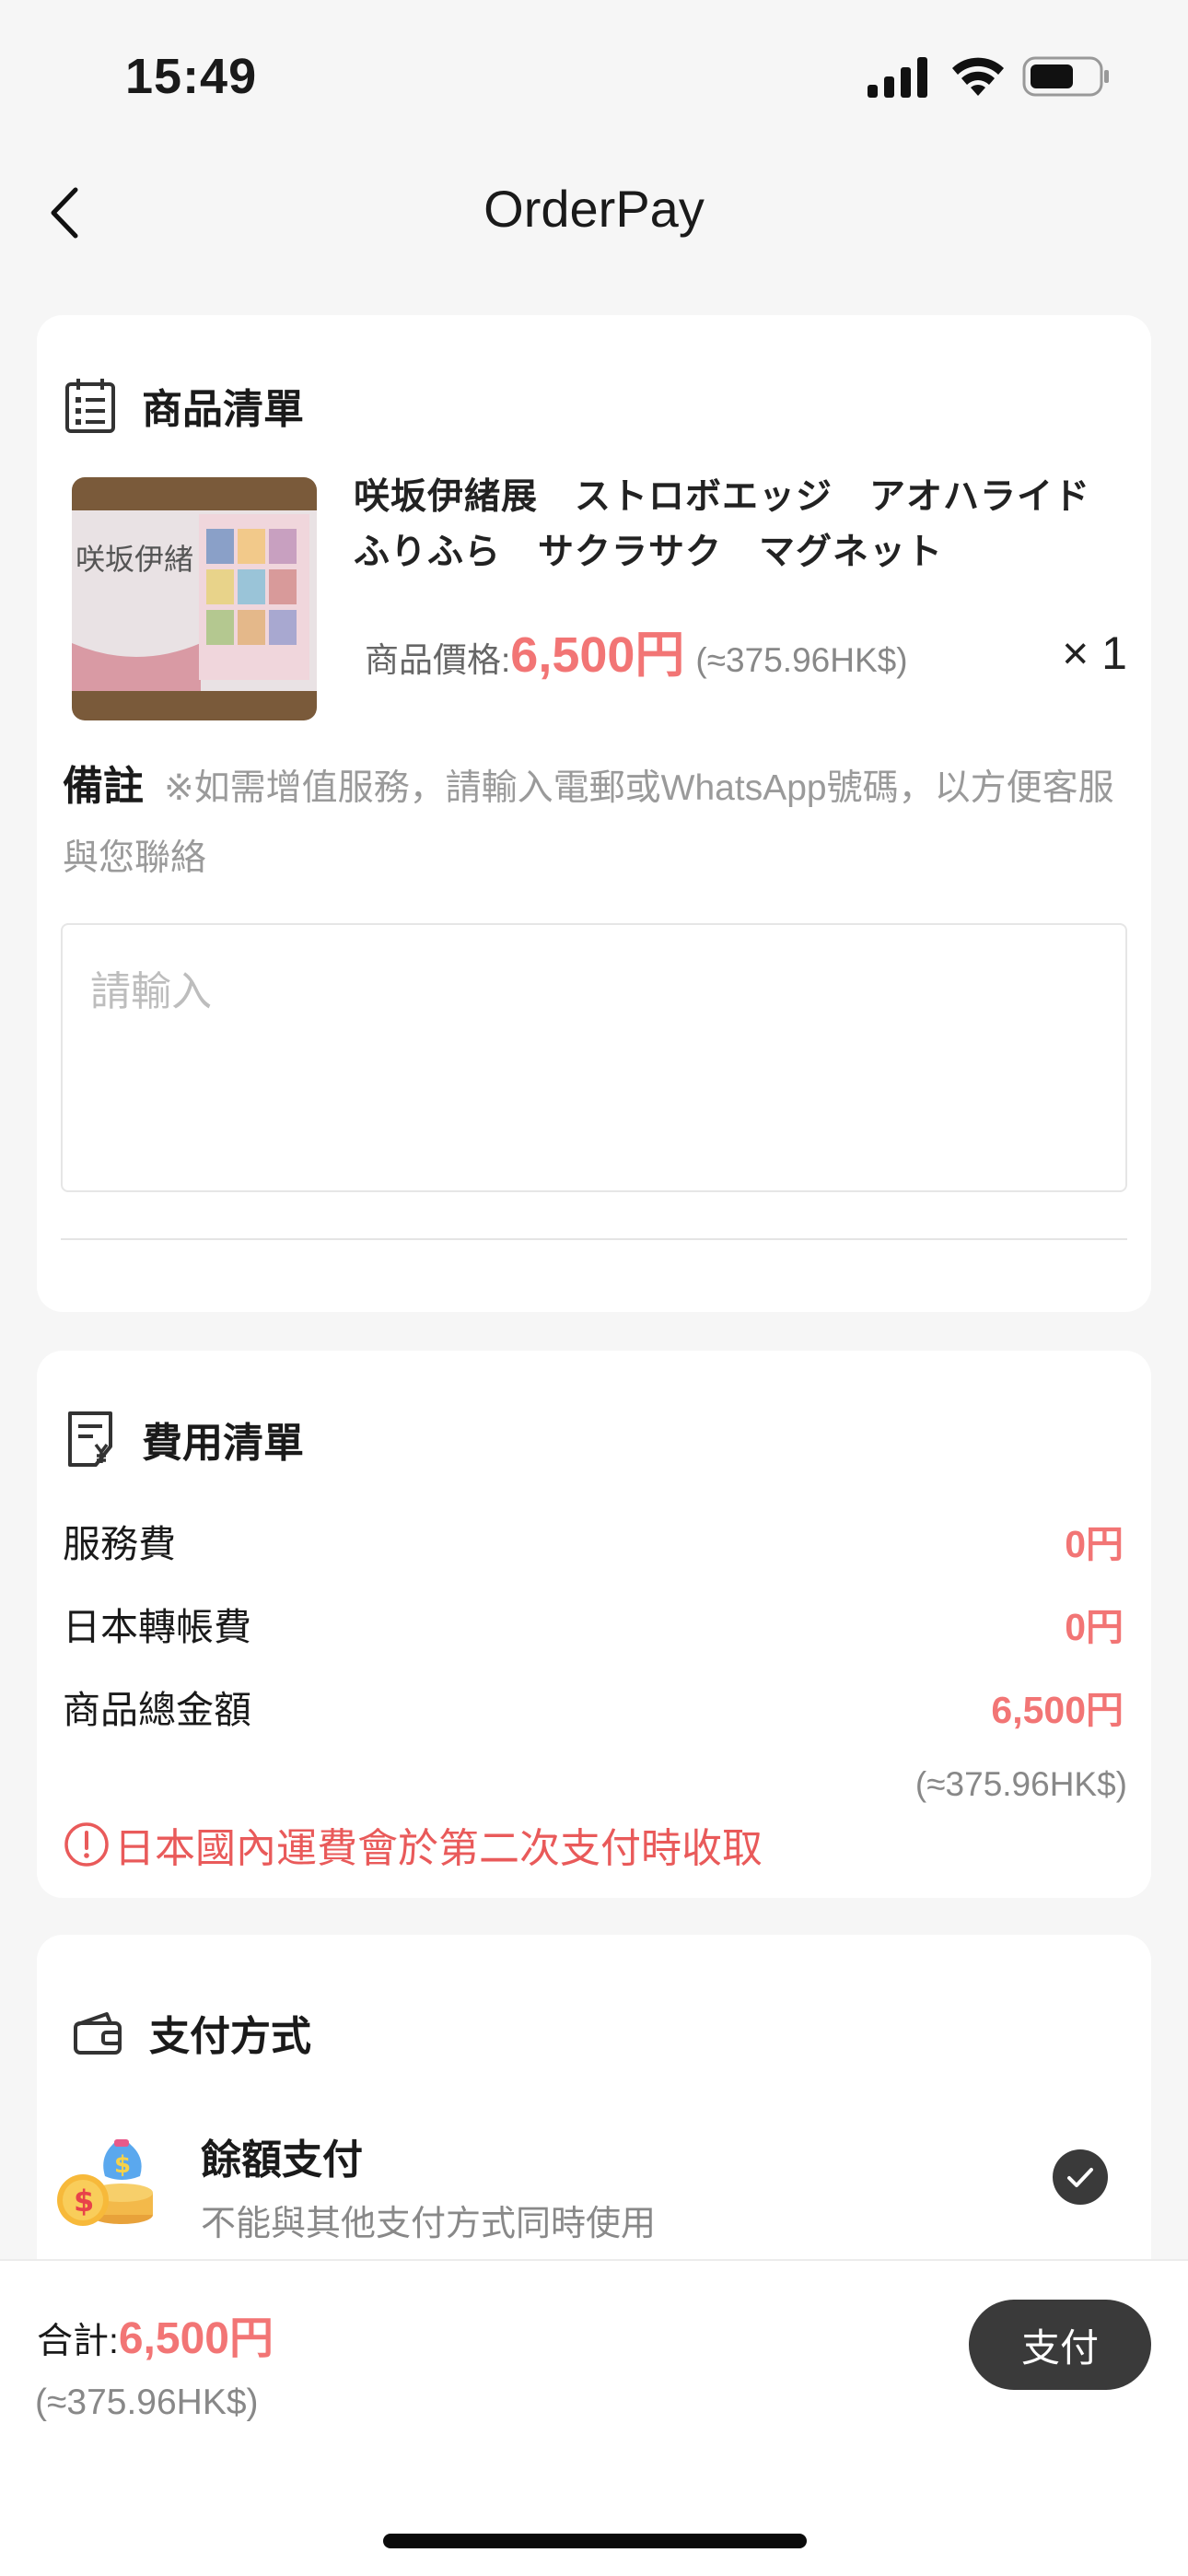 The height and width of the screenshot is (2576, 1188). What do you see at coordinates (103, 786) in the screenshot?
I see `remark-label: 備註` at bounding box center [103, 786].